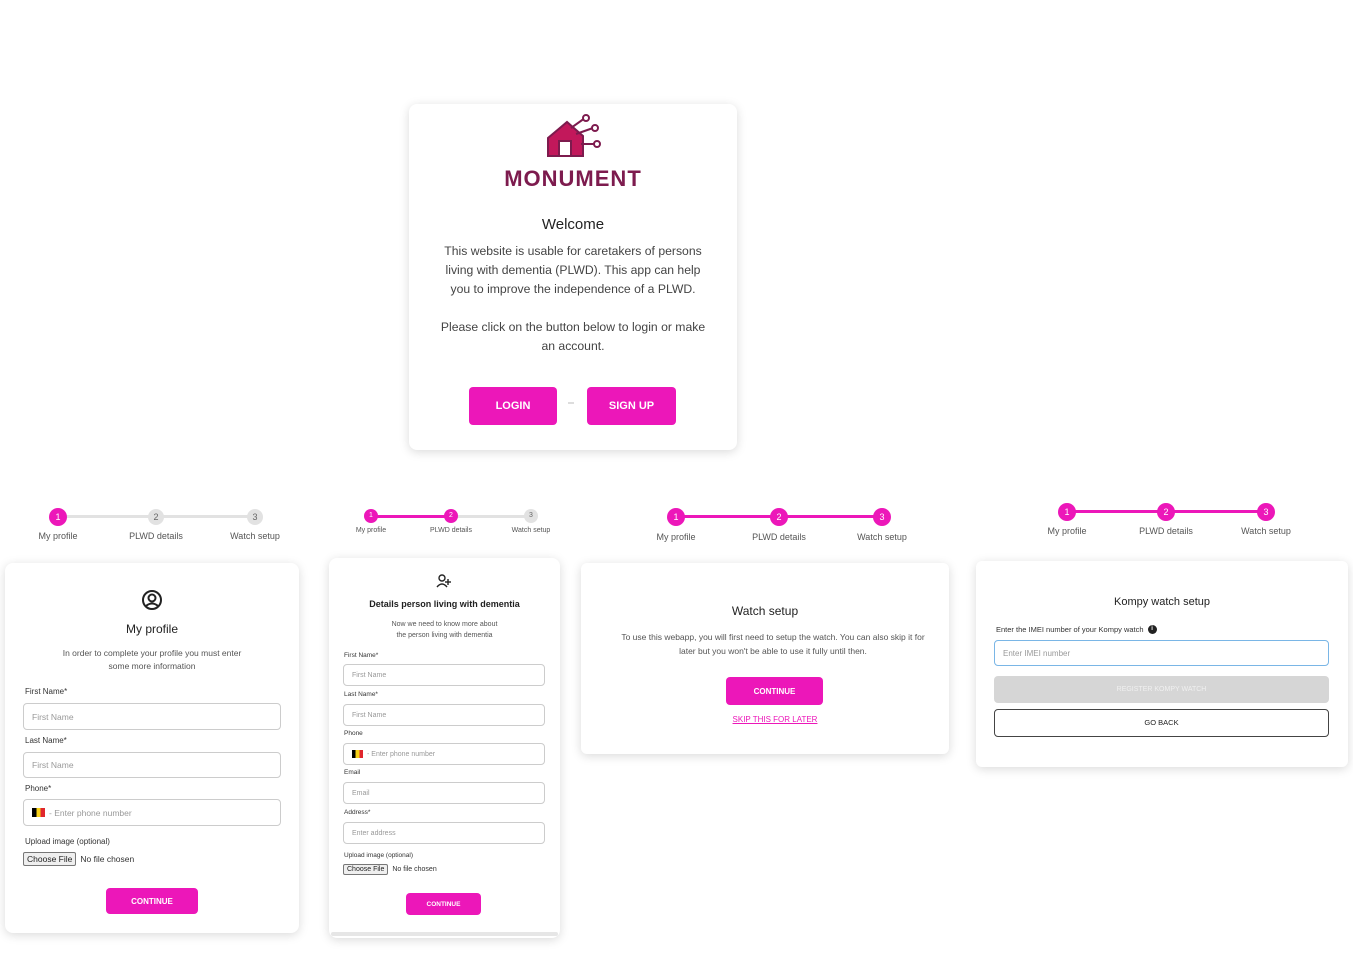 The height and width of the screenshot is (956, 1353). Describe the element at coordinates (573, 140) in the screenshot. I see `monument-logo` at that location.